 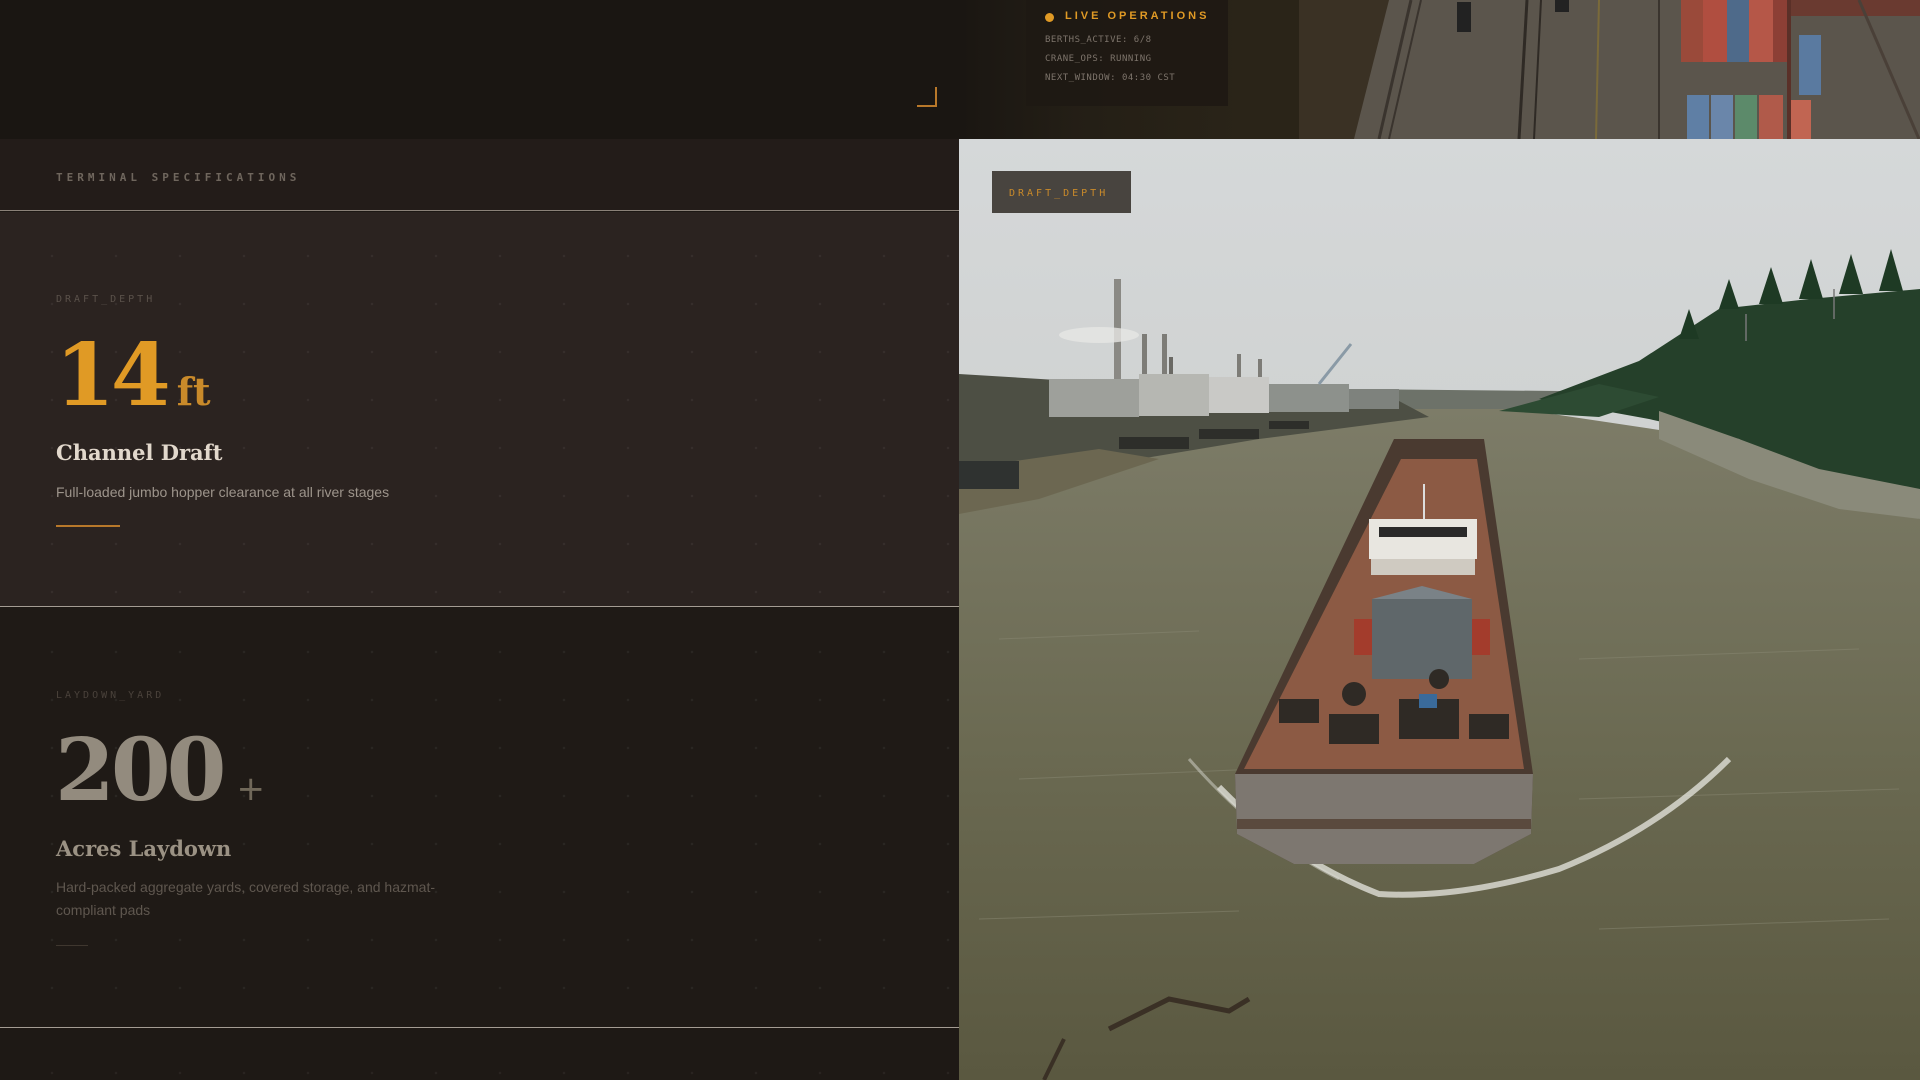 I want to click on spec-value-unit: +, so click(x=251, y=789).